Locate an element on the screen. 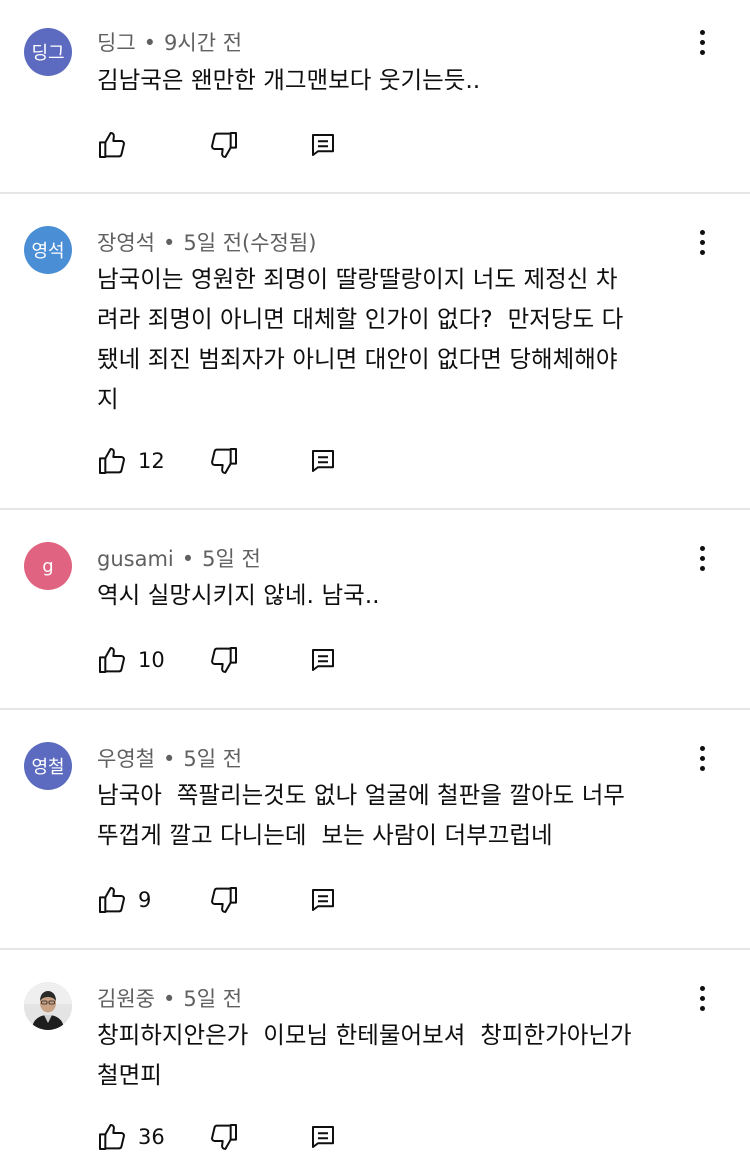 The width and height of the screenshot is (750, 1174). author-name: gusami is located at coordinates (135, 559).